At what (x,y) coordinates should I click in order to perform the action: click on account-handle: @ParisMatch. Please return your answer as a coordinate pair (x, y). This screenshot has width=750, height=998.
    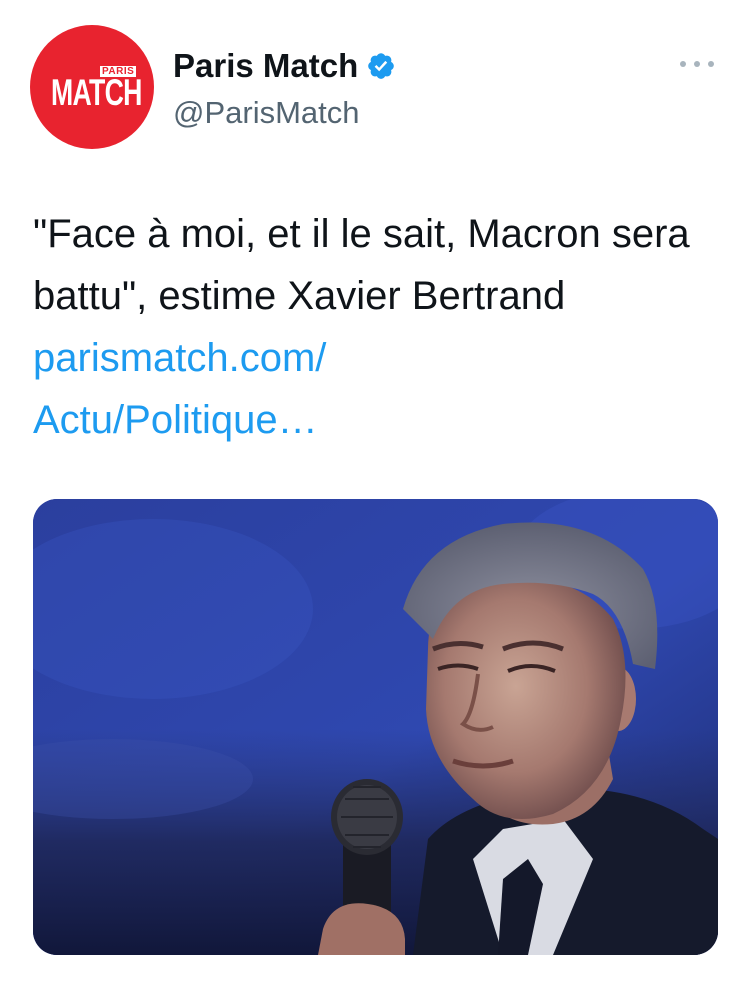
    Looking at the image, I should click on (284, 113).